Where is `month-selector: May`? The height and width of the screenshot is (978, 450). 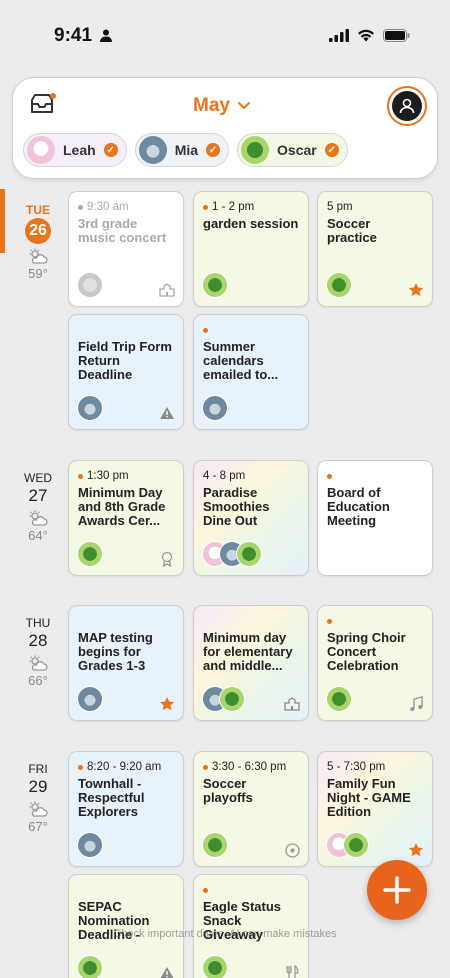 month-selector: May is located at coordinates (221, 106).